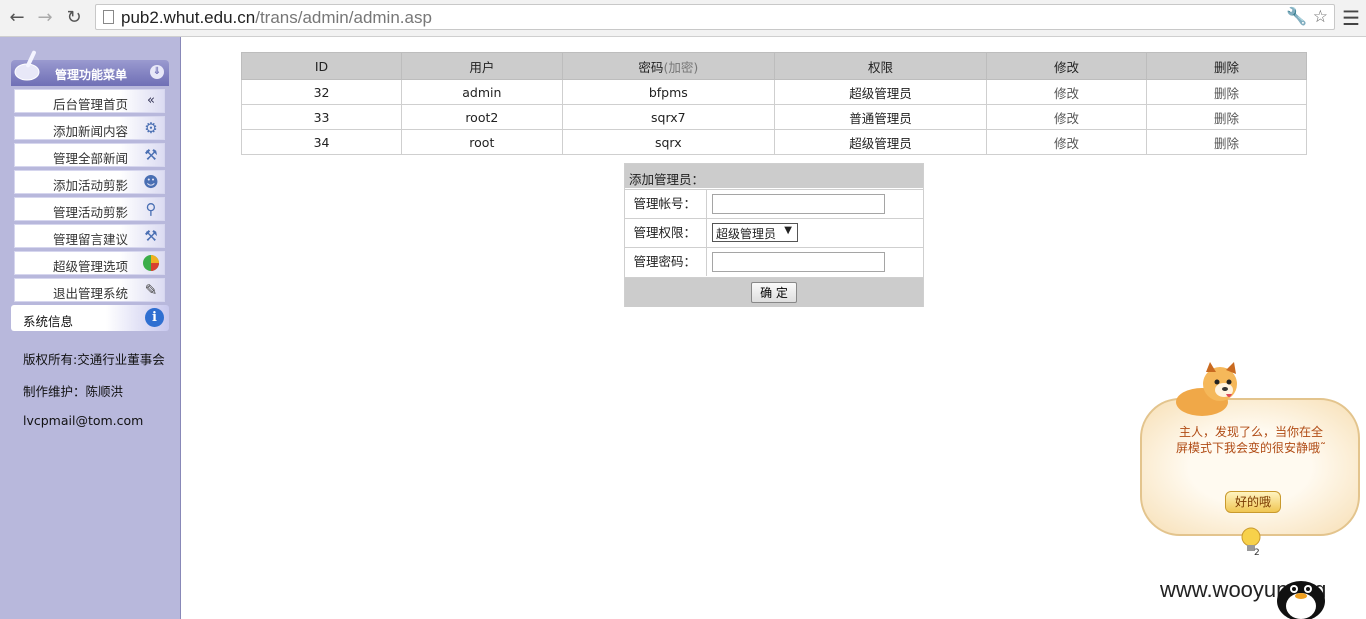 The width and height of the screenshot is (1366, 619). Describe the element at coordinates (1250, 460) in the screenshot. I see `pet-popup: 主人，发现了么，当你在全 屏模式下我会变的很安静哦˜ 好的哦 2` at that location.